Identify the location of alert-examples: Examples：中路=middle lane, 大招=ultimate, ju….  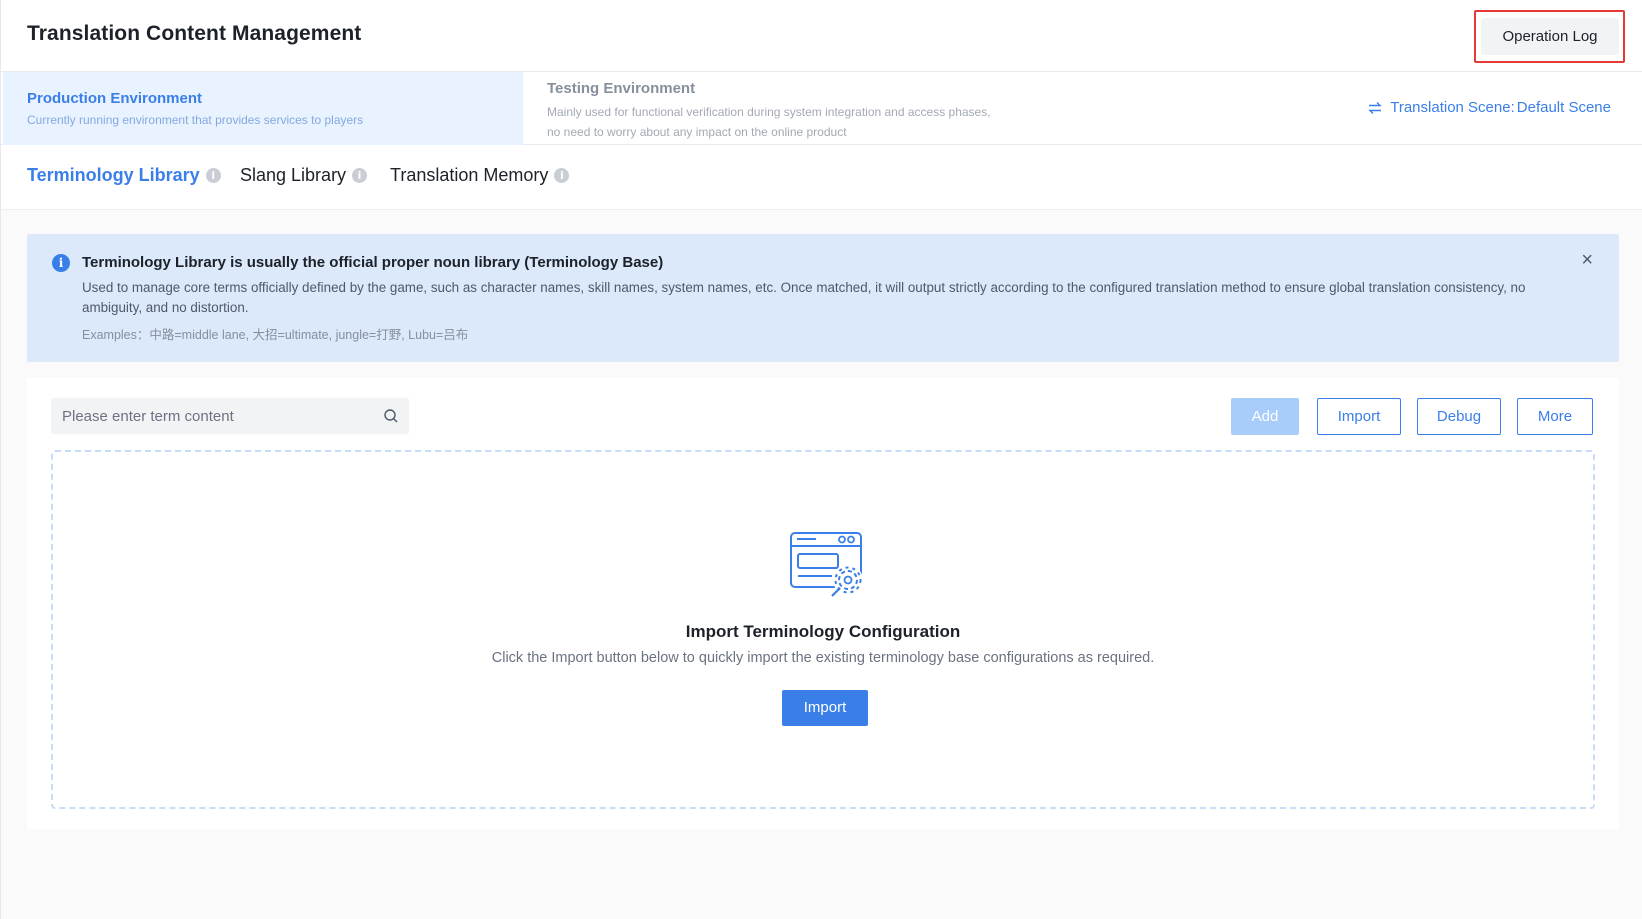
(275, 335).